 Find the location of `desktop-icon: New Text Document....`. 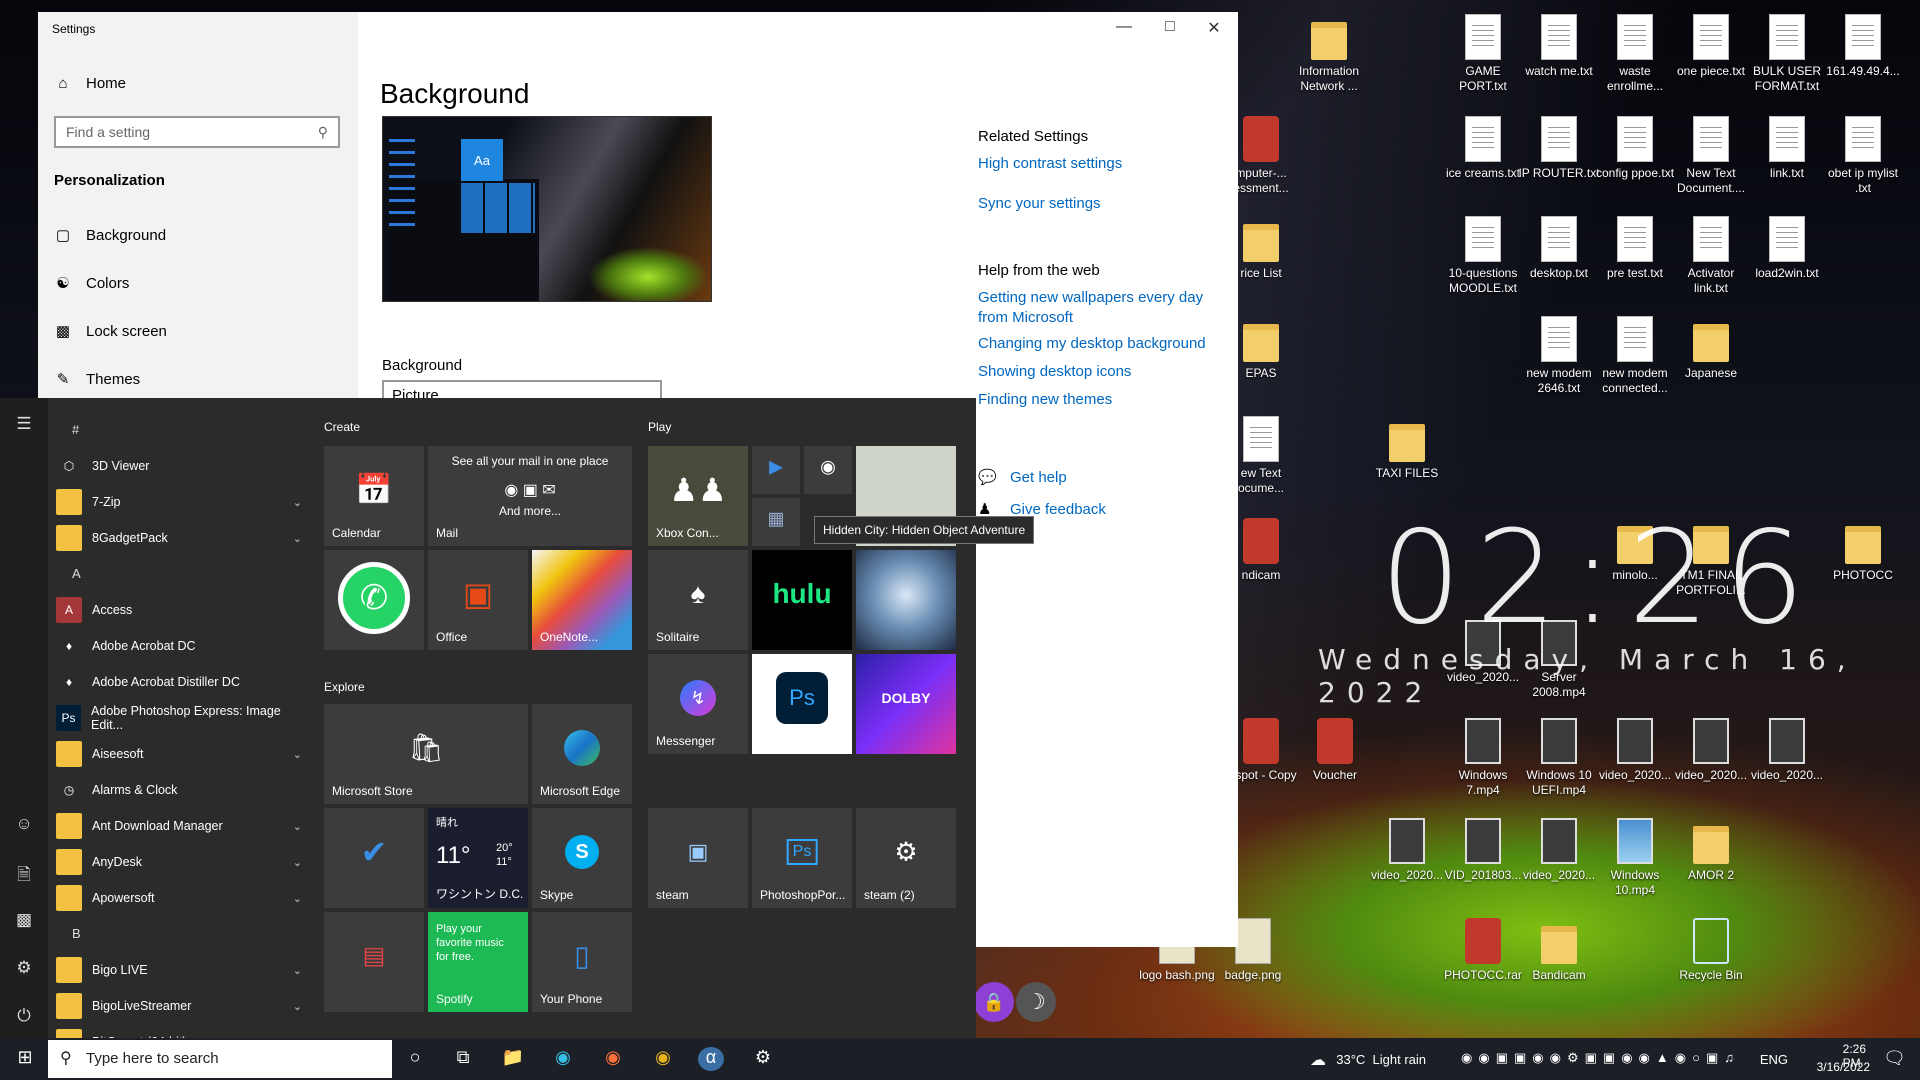

desktop-icon: New Text Document.... is located at coordinates (1711, 156).